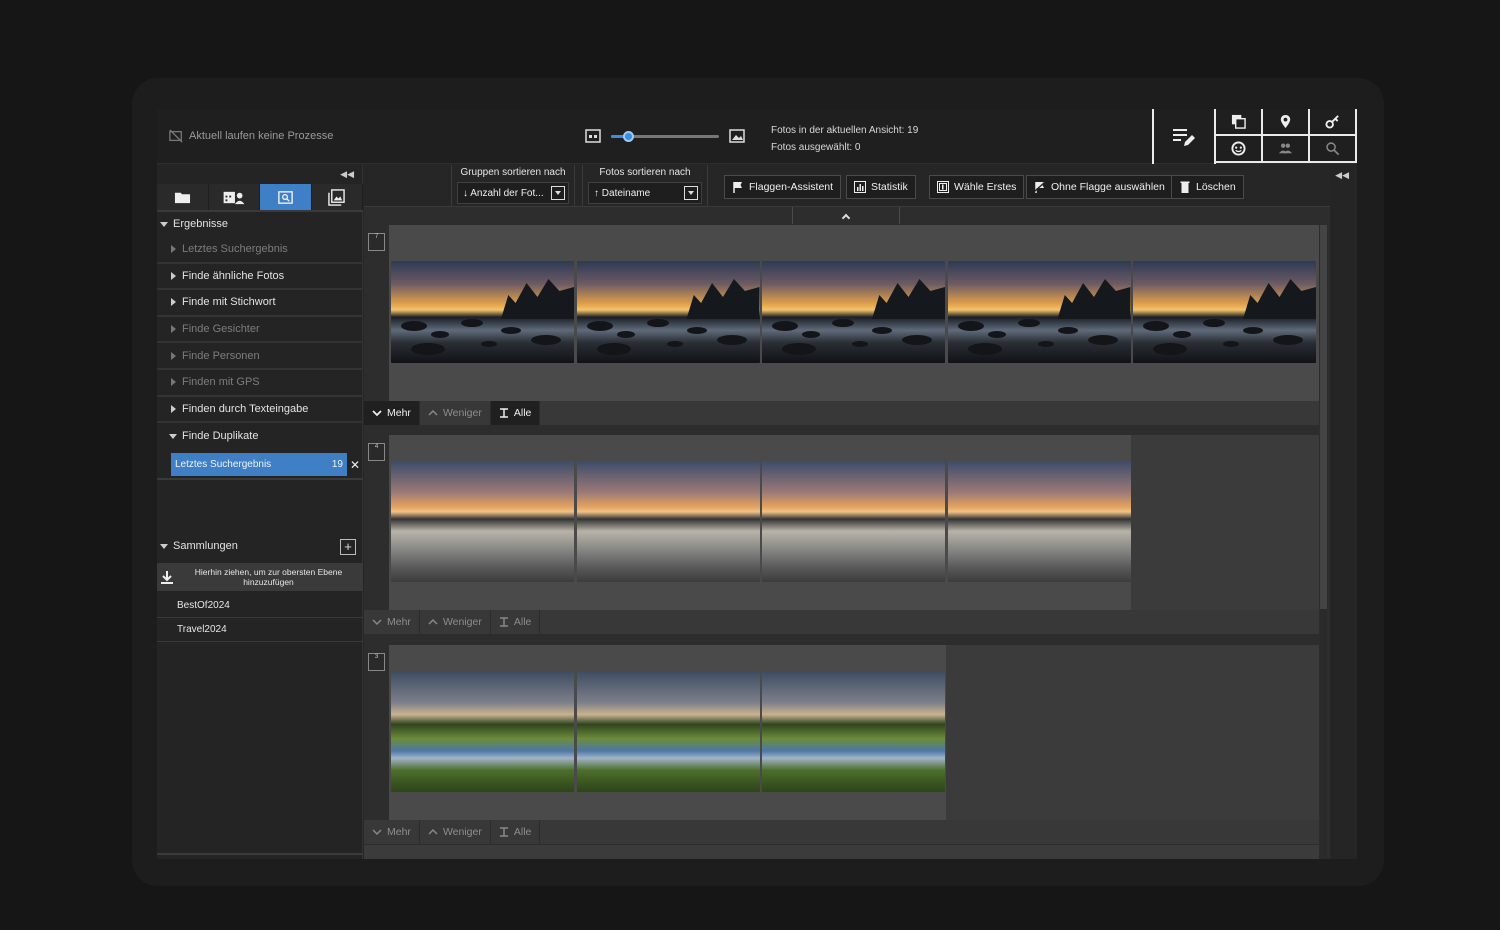 The width and height of the screenshot is (1500, 930). Describe the element at coordinates (593, 136) in the screenshot. I see `small-thumbnail-icon` at that location.